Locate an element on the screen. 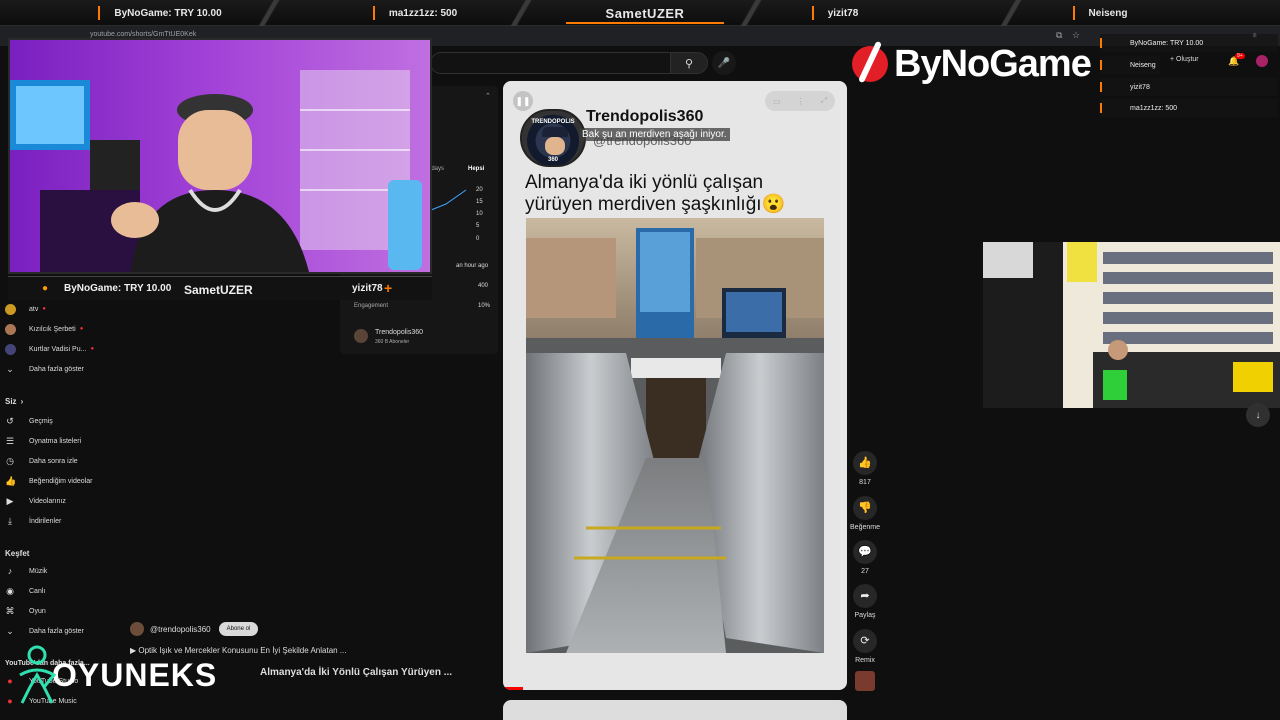 The height and width of the screenshot is (720, 1280). oyuneks-mark-icon is located at coordinates (38, 674).